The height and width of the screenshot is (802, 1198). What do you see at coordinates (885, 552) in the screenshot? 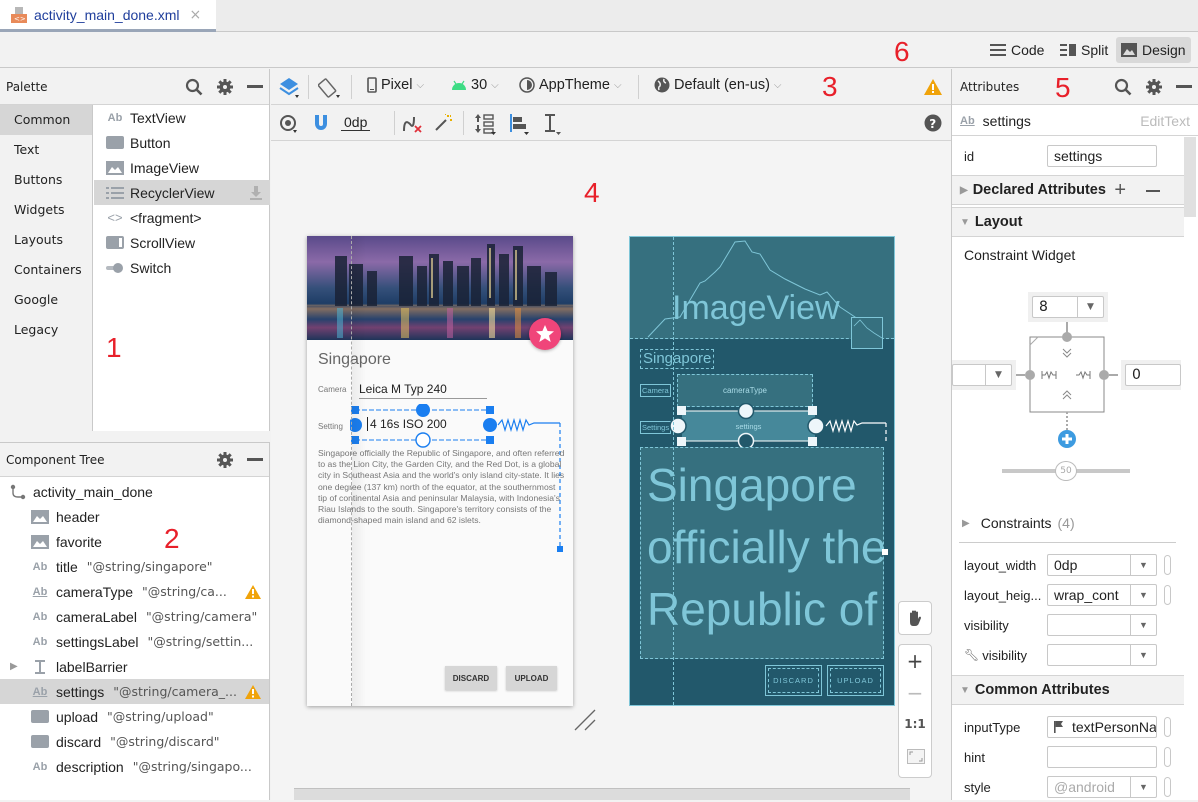
I see `blueprint-resize-handle` at bounding box center [885, 552].